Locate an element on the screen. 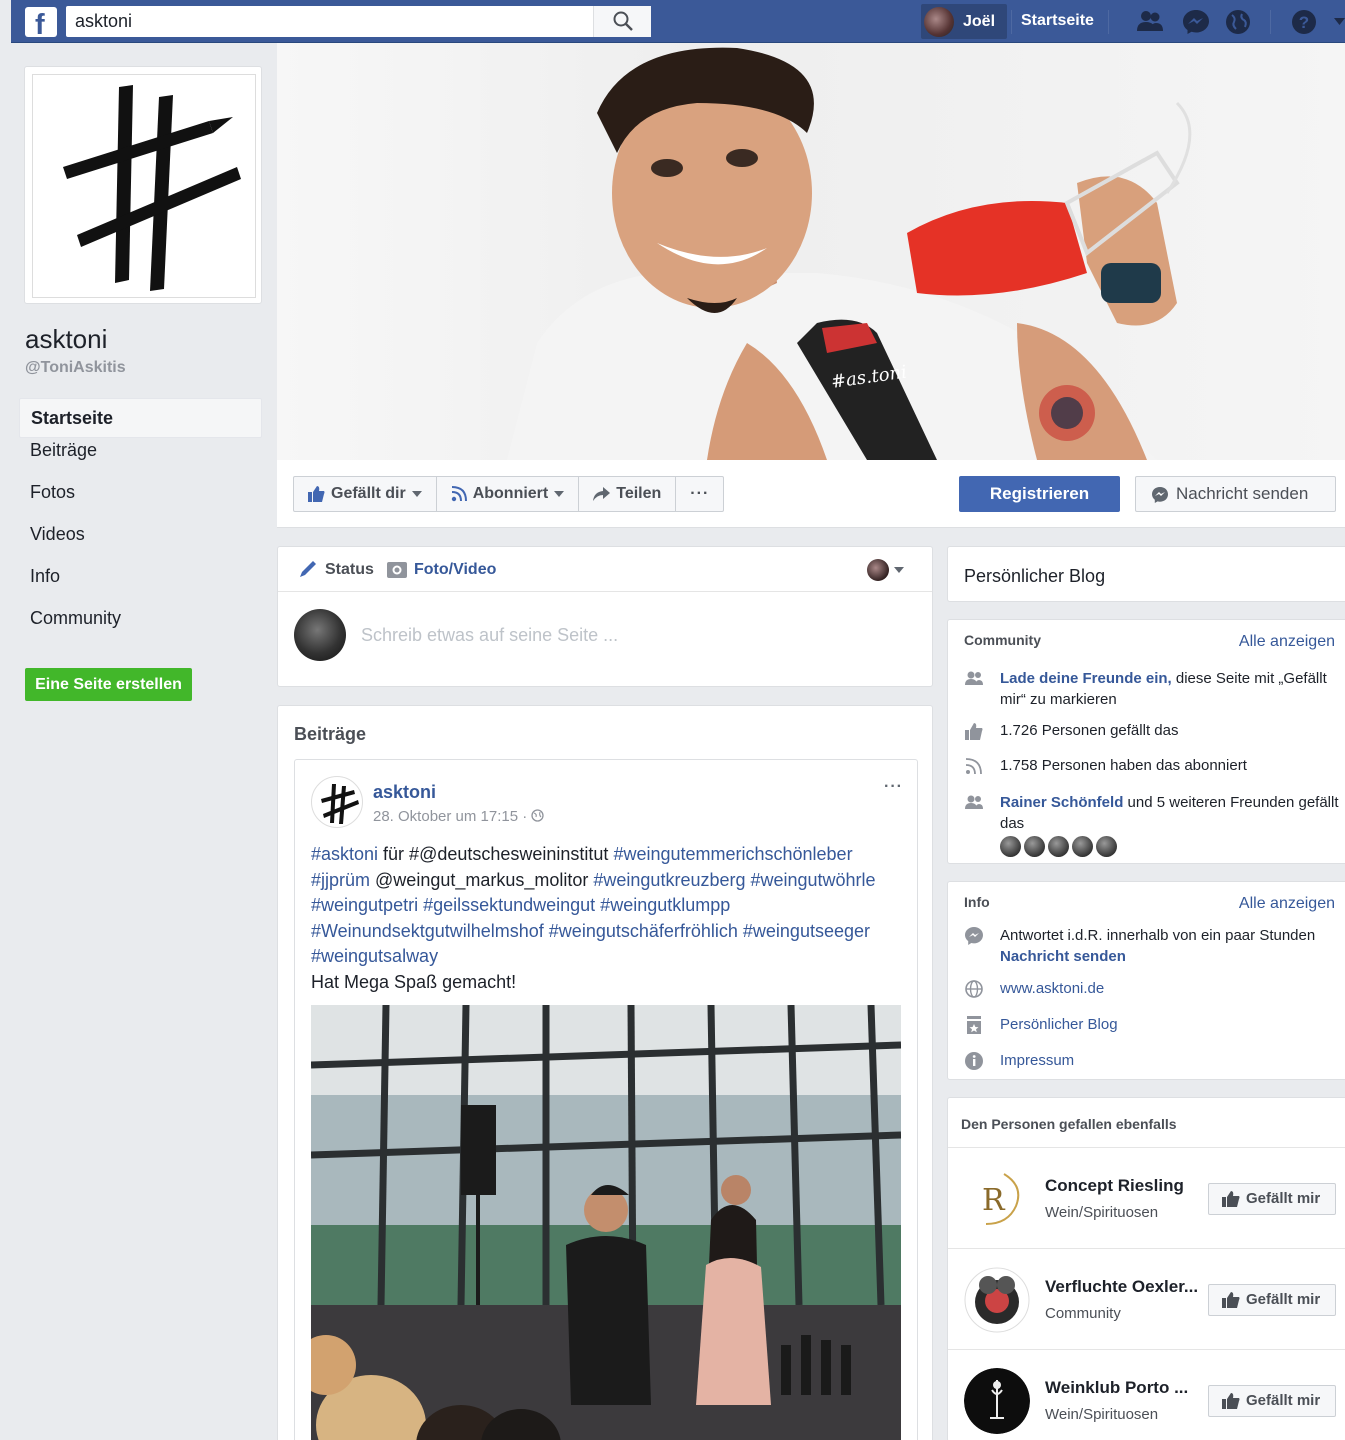 Image resolution: width=1345 pixels, height=1440 pixels. post-as-avatar is located at coordinates (878, 570).